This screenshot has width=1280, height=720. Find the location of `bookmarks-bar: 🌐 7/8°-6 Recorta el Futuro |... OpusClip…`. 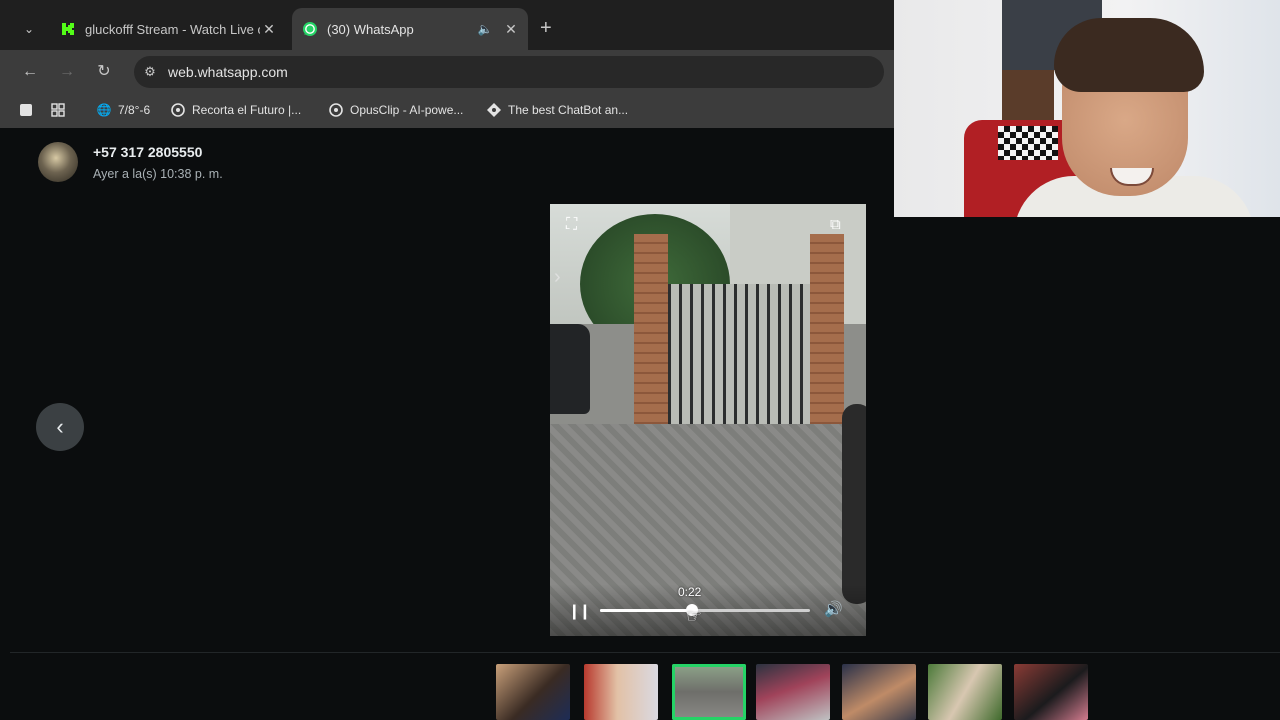

bookmarks-bar: 🌐 7/8°-6 Recorta el Futuro |... OpusClip… is located at coordinates (447, 111).